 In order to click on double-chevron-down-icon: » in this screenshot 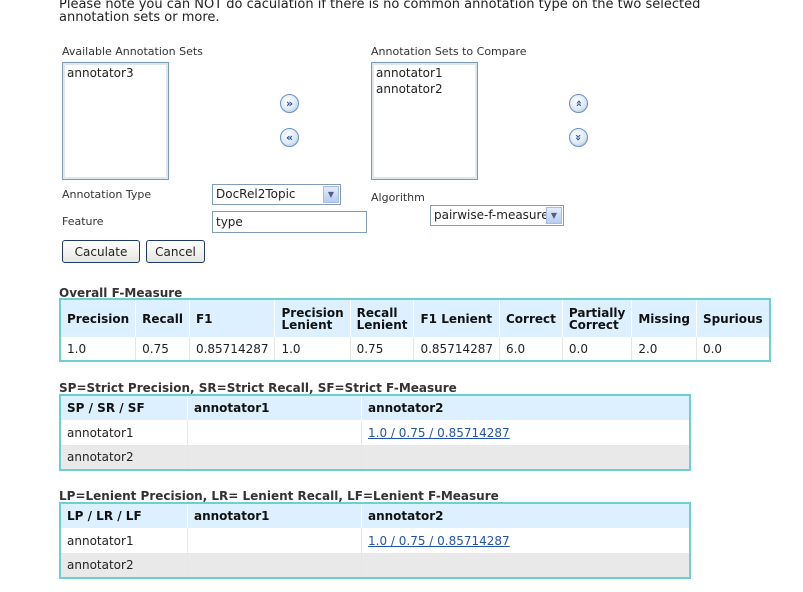, I will do `click(578, 137)`.